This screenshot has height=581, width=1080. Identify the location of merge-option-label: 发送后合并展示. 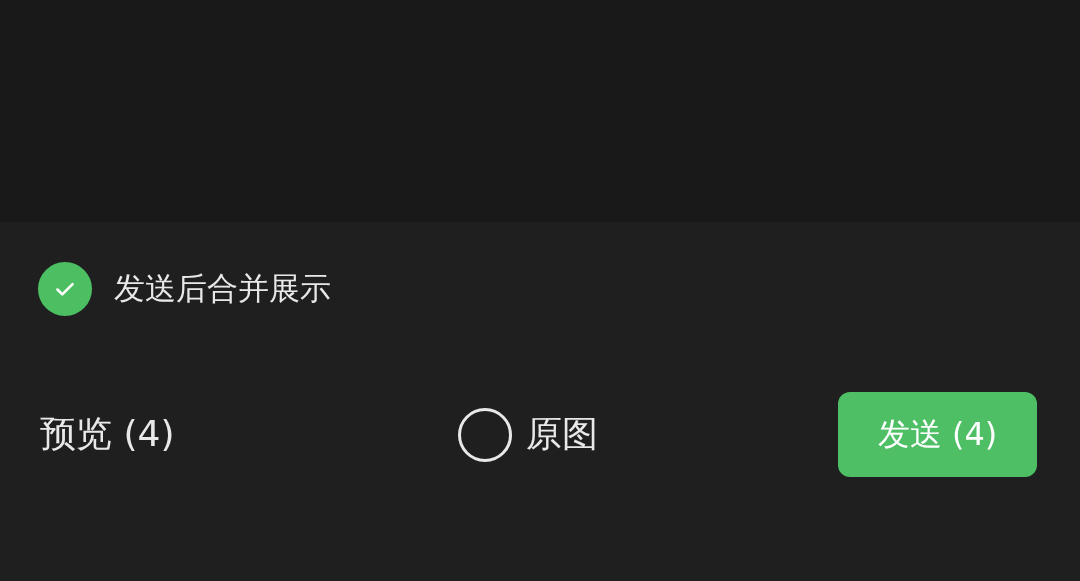
(222, 288).